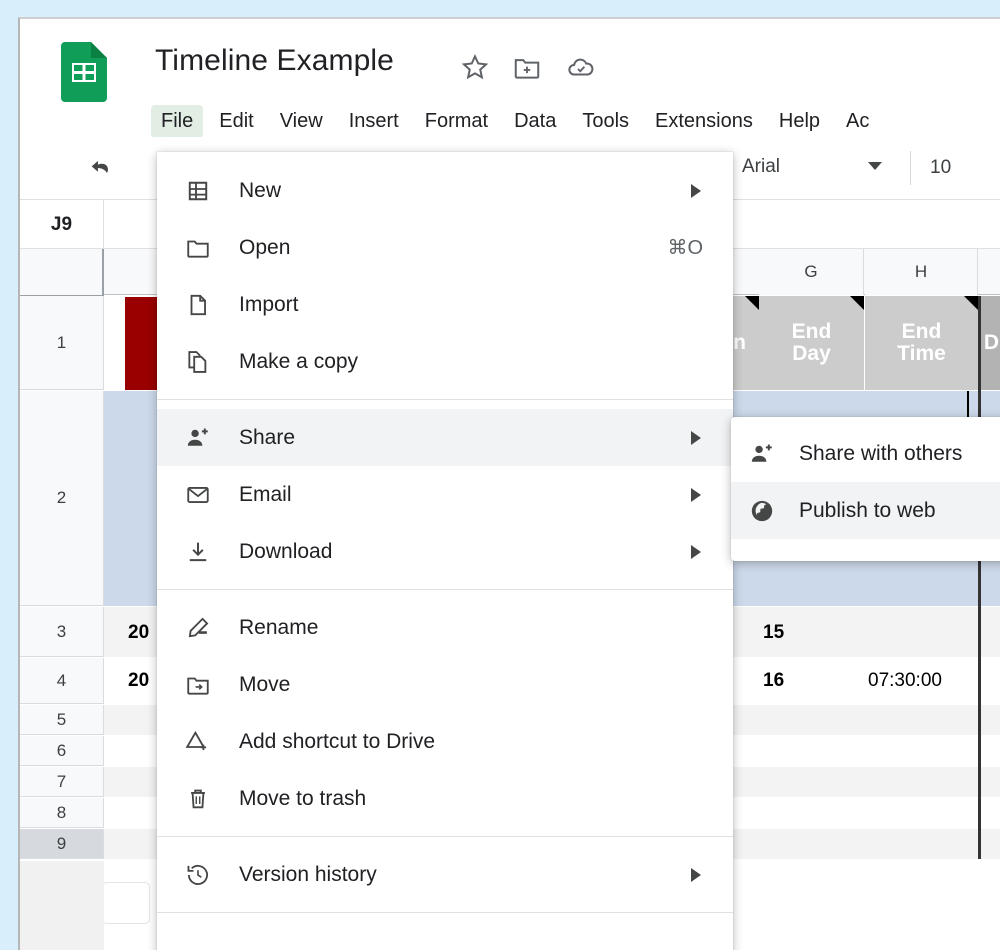 This screenshot has height=950, width=1000. What do you see at coordinates (920, 681) in the screenshot?
I see `cell-H4: 07:30:00` at bounding box center [920, 681].